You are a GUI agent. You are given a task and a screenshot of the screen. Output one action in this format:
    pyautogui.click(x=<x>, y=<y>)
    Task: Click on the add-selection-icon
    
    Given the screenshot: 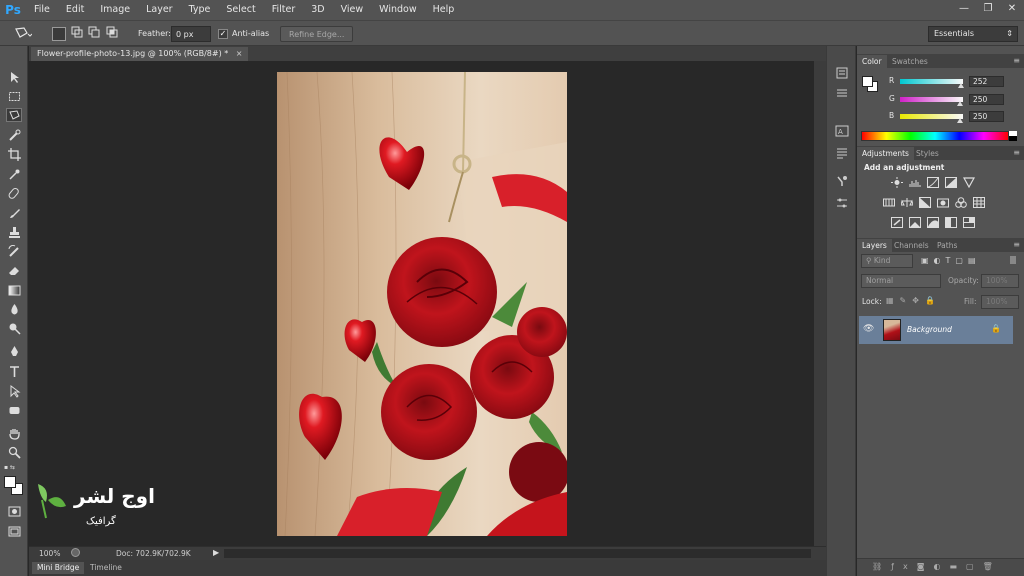 What is the action you would take?
    pyautogui.click(x=77, y=34)
    